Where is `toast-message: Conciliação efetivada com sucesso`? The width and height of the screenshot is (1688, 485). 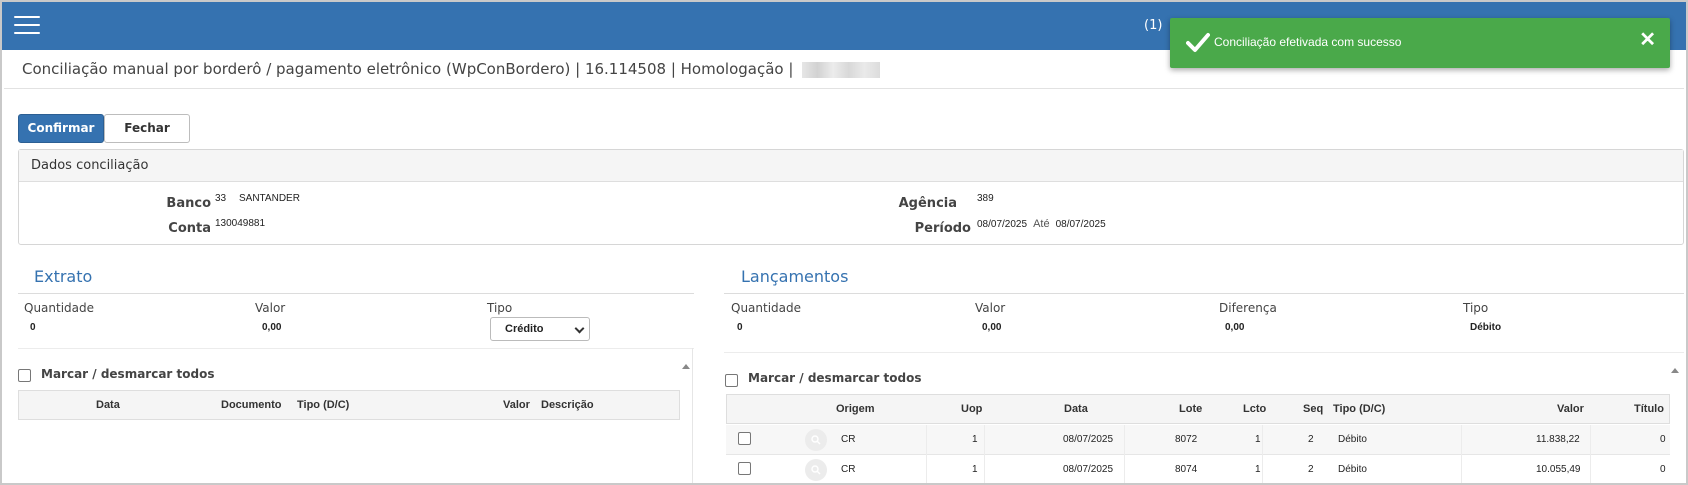
toast-message: Conciliação efetivada com sucesso is located at coordinates (1308, 42).